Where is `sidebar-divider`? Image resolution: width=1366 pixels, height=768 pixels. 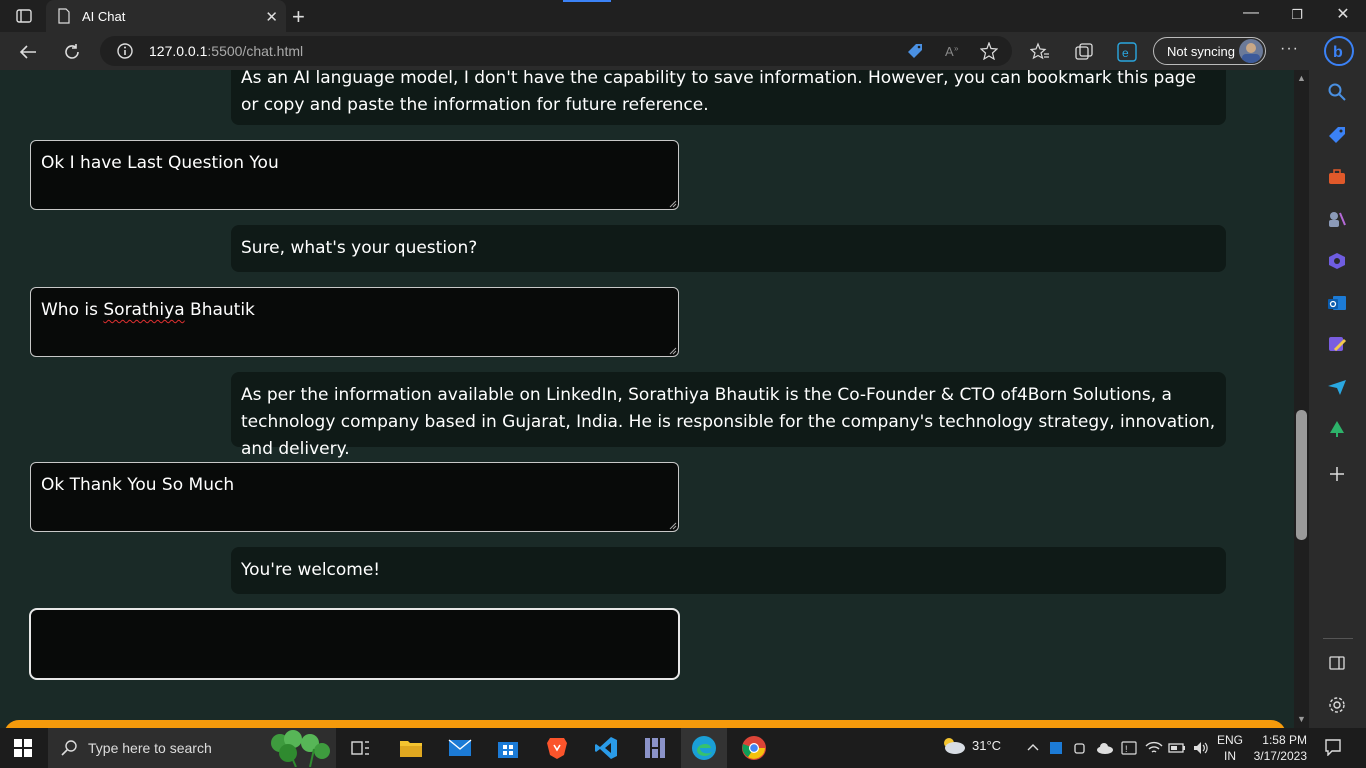 sidebar-divider is located at coordinates (1338, 638).